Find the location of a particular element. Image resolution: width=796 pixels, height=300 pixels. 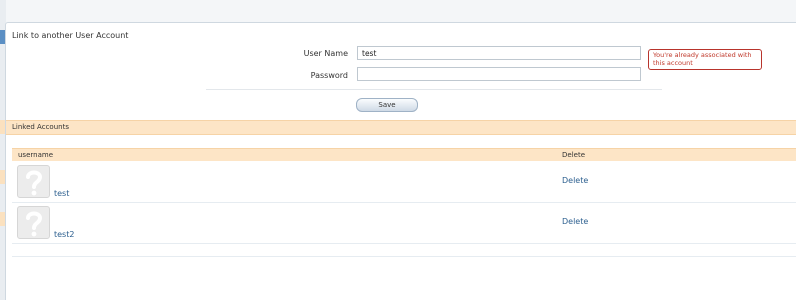

table-bottom-divider is located at coordinates (404, 256).